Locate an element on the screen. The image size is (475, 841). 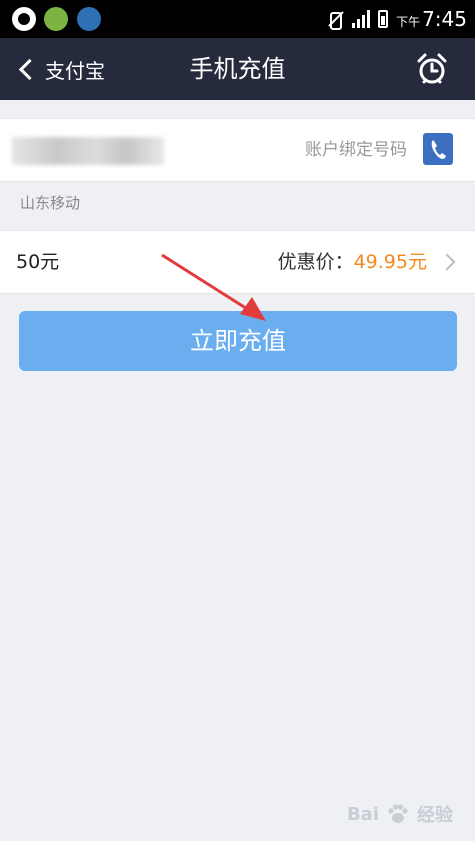
battery-icon is located at coordinates (383, 19).